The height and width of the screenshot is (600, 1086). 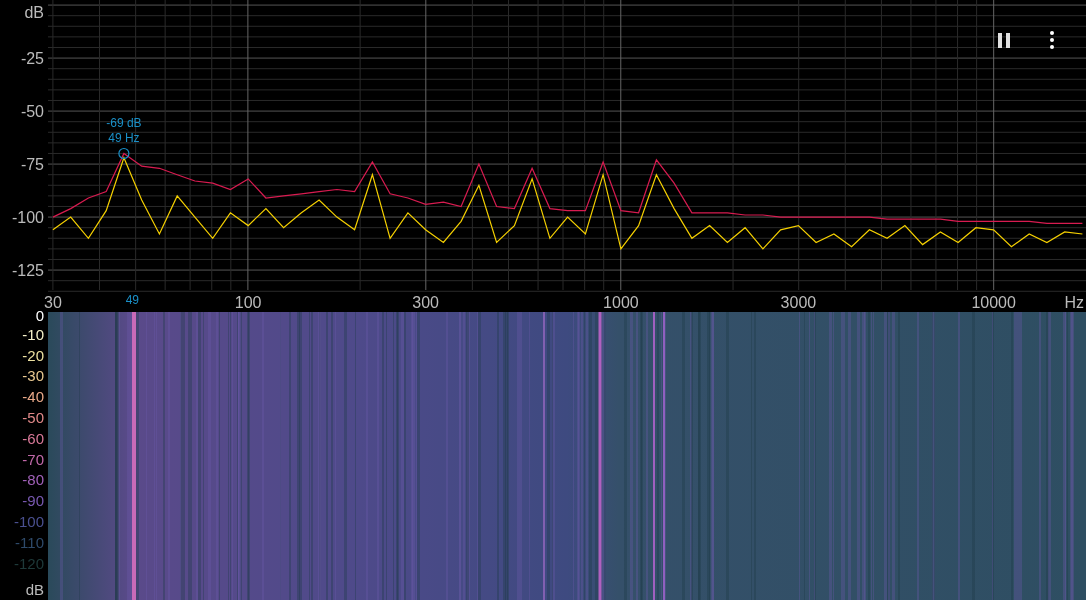 I want to click on peak-marker-icon, so click(x=124, y=153).